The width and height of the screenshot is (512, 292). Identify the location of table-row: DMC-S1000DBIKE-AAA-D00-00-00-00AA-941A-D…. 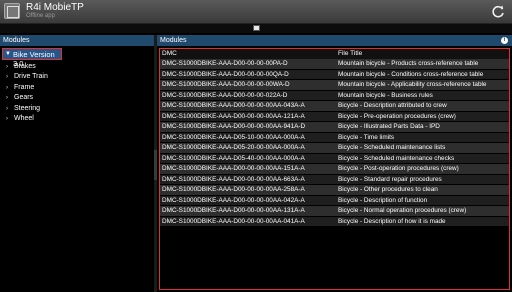
(334, 127).